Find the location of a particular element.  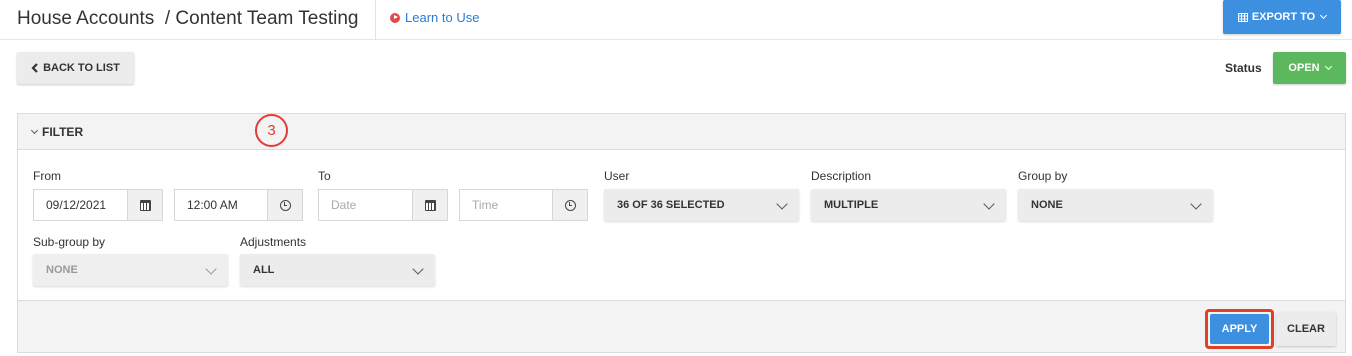

adjustments-select: ALL is located at coordinates (337, 270).